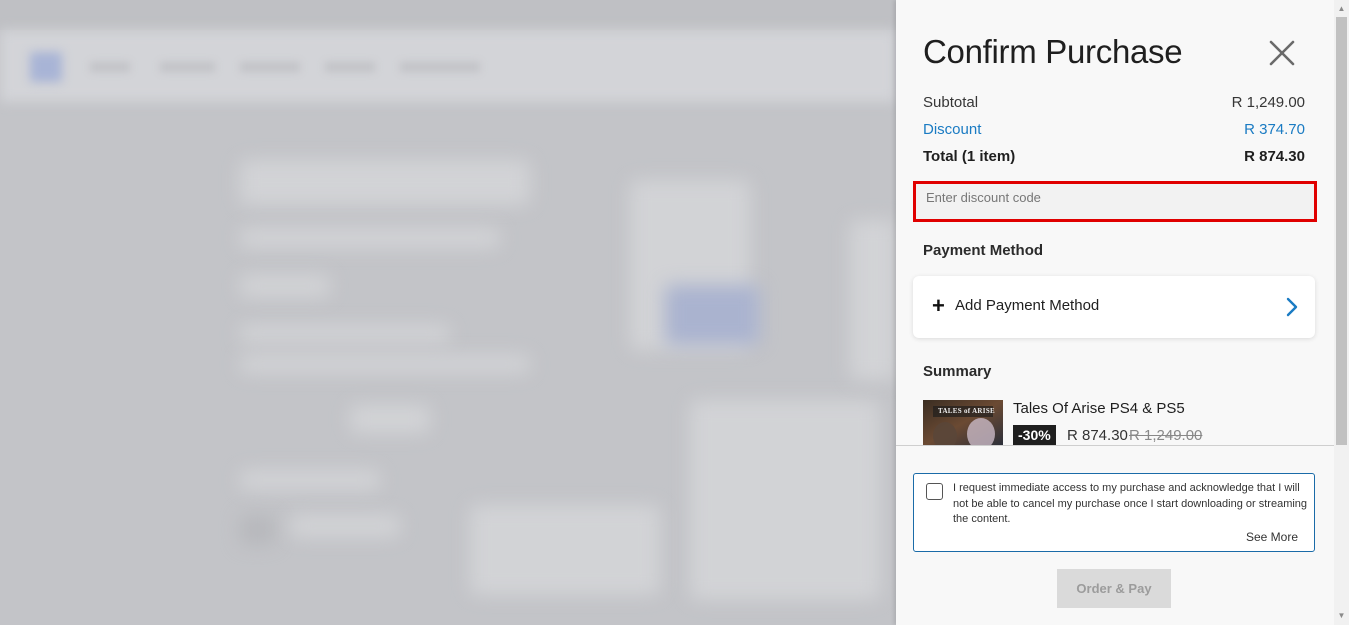 The height and width of the screenshot is (625, 1349). What do you see at coordinates (1114, 102) in the screenshot?
I see `subtotal-row: Subtotal R 1,249.00` at bounding box center [1114, 102].